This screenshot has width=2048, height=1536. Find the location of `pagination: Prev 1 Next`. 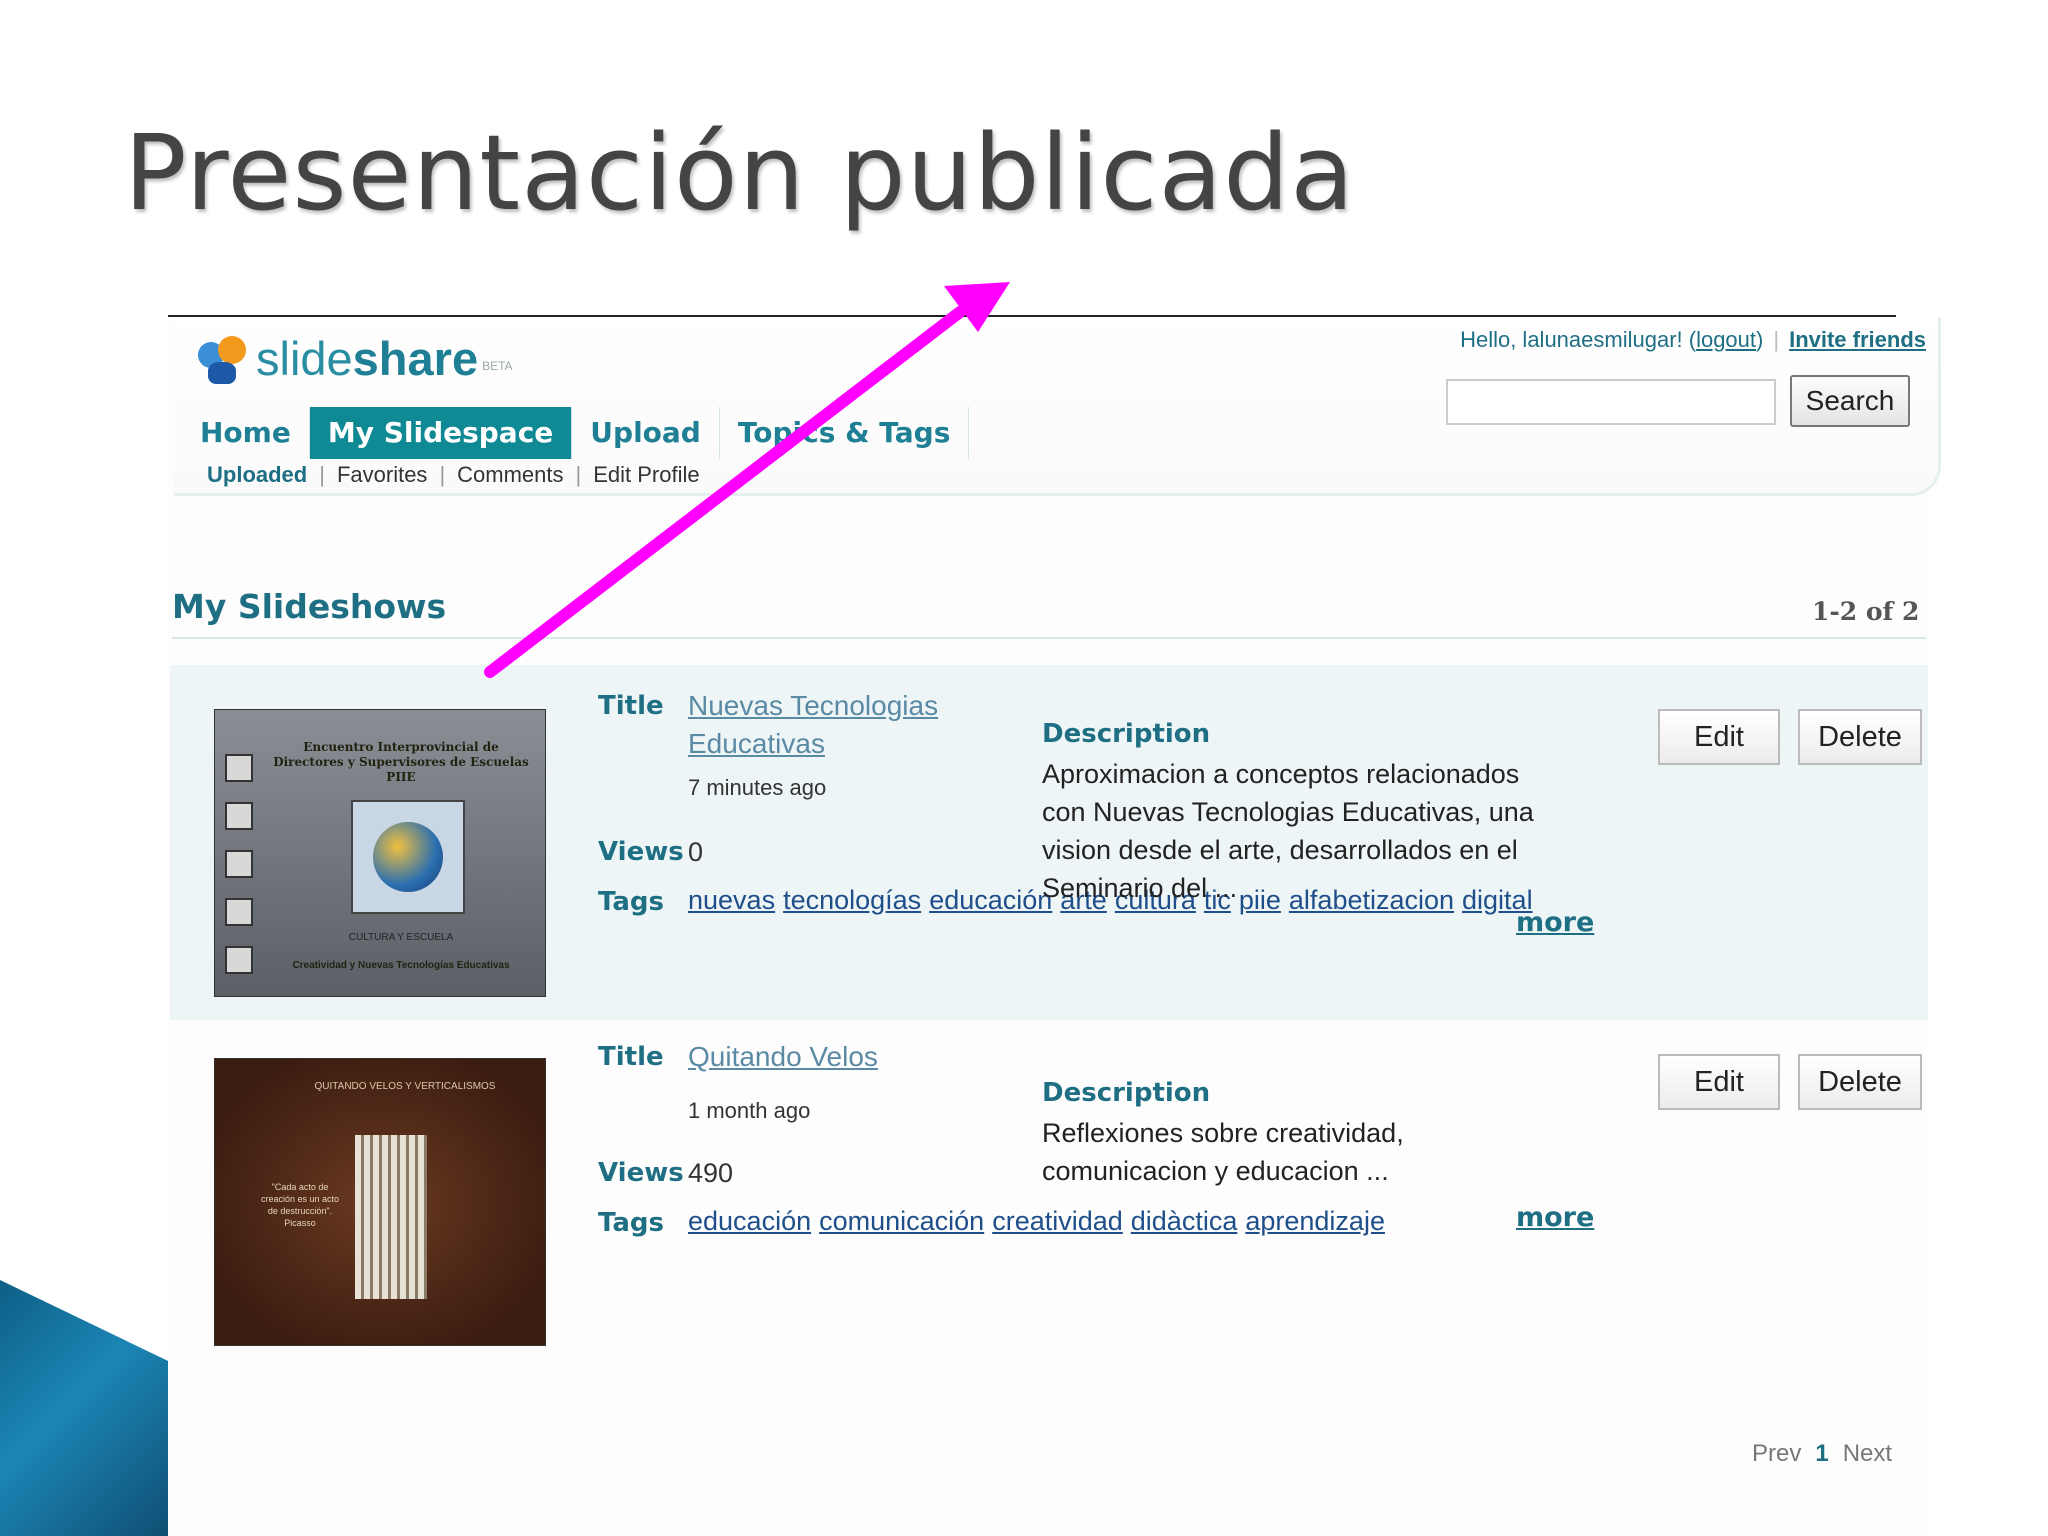

pagination: Prev 1 Next is located at coordinates (1822, 1454).